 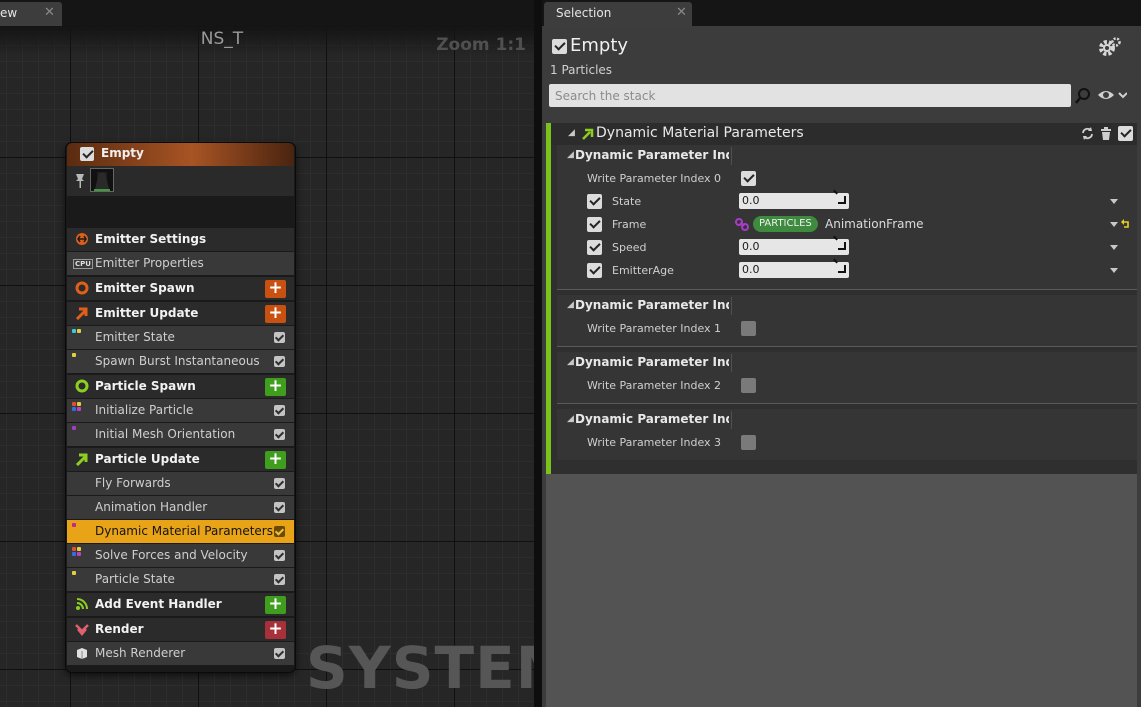 I want to click on state-value-field: 0.0, so click(x=794, y=201).